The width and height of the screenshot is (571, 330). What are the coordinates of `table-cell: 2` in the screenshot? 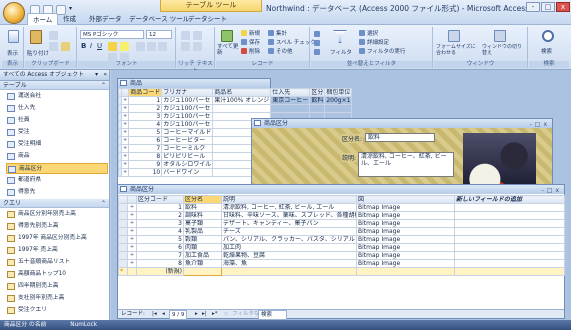 It's located at (145, 108).